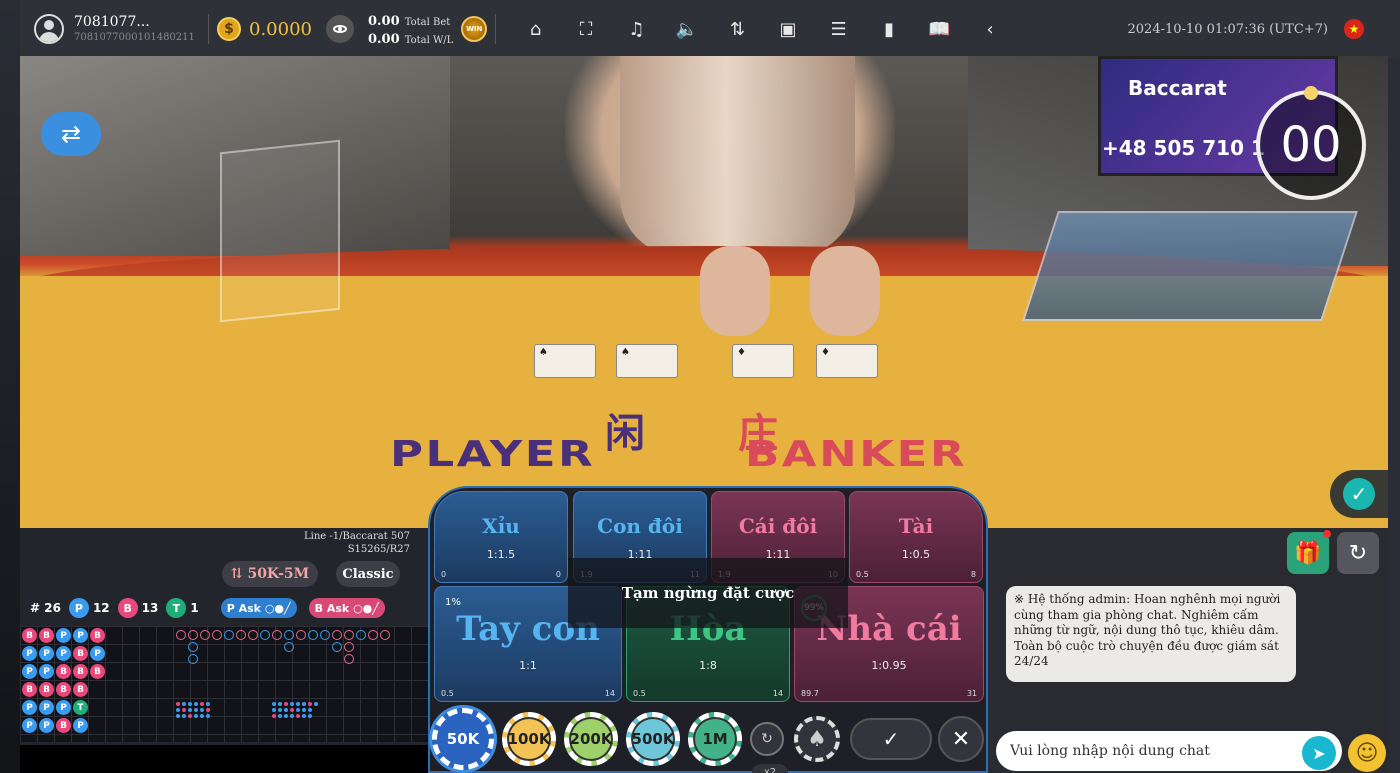 The width and height of the screenshot is (1400, 773). I want to click on toolbar-icons: ⌂ ⛶ ♫ 🔈 ⇅ ▣ ☰ ▮ 📖 ‹, so click(762, 29).